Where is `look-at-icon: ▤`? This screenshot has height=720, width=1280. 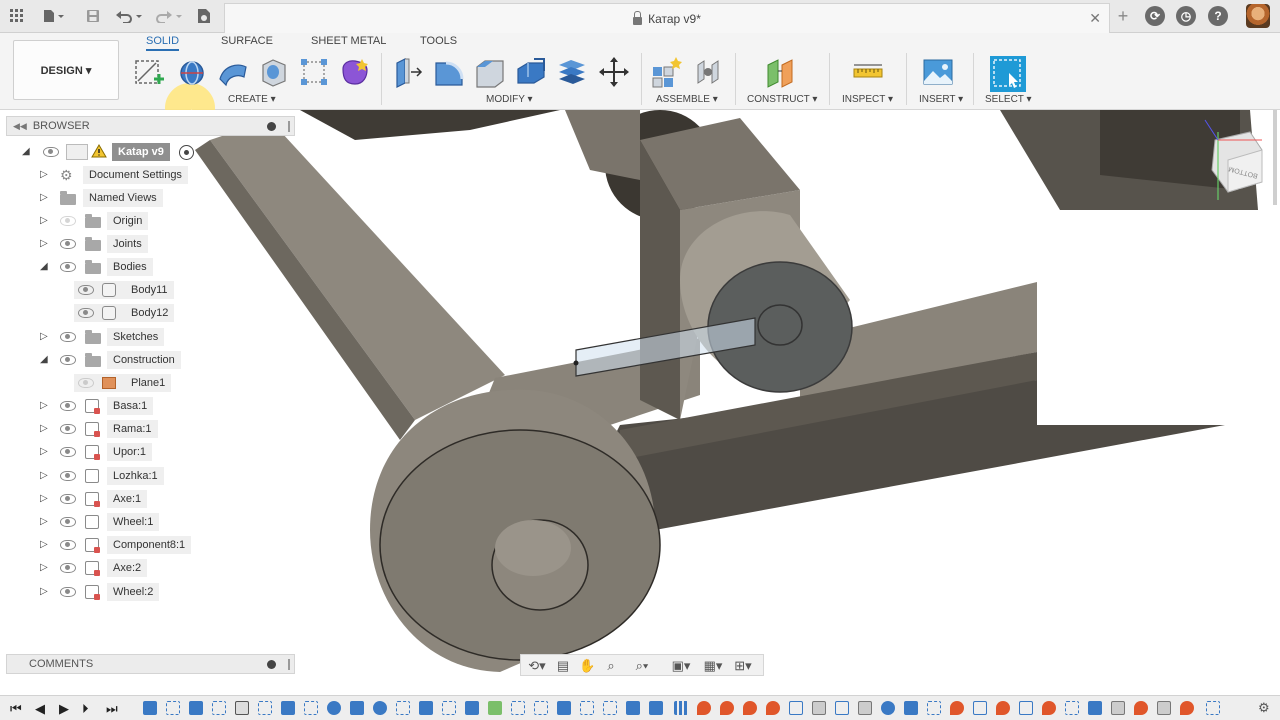 look-at-icon: ▤ is located at coordinates (563, 665).